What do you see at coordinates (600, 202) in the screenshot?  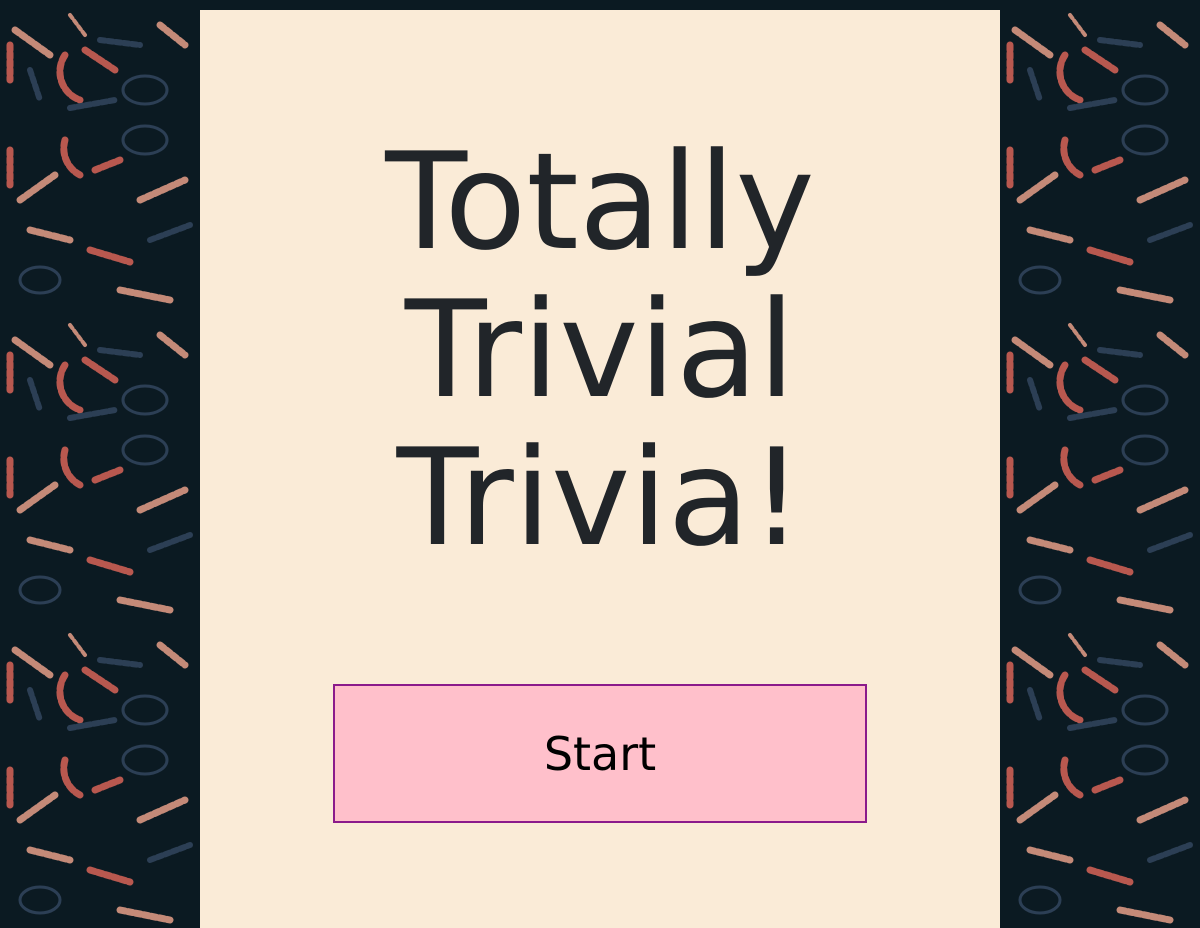 I see `title-line: Totally` at bounding box center [600, 202].